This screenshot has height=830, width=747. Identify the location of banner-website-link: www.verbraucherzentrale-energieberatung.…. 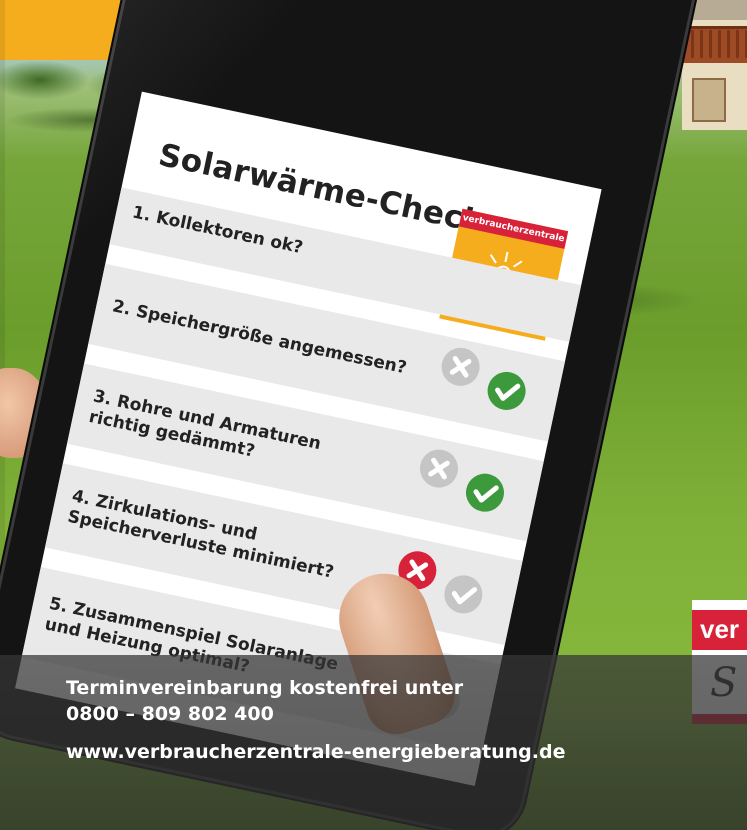
(315, 752).